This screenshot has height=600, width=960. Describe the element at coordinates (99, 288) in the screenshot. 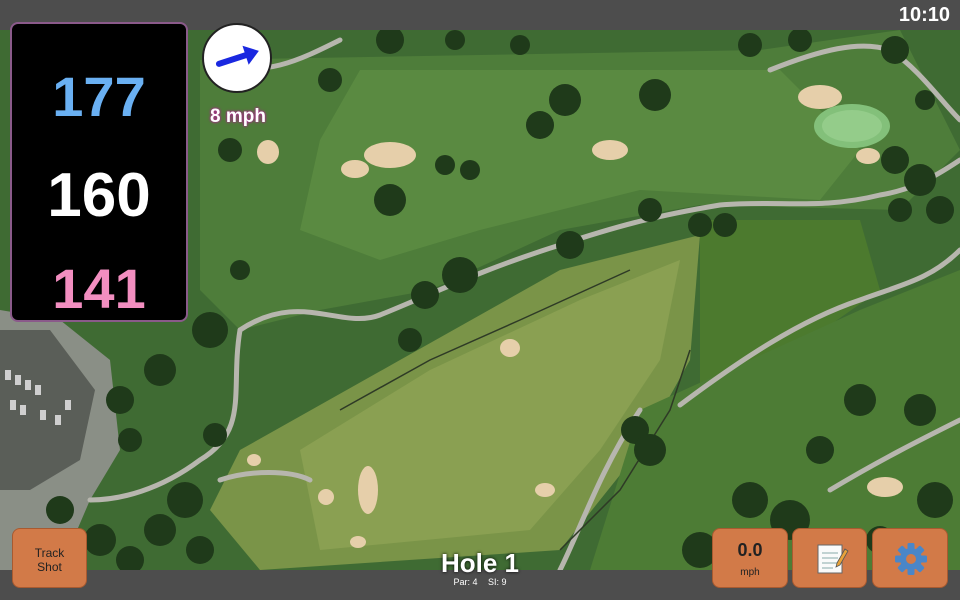

I see `front-yardage: 141` at that location.